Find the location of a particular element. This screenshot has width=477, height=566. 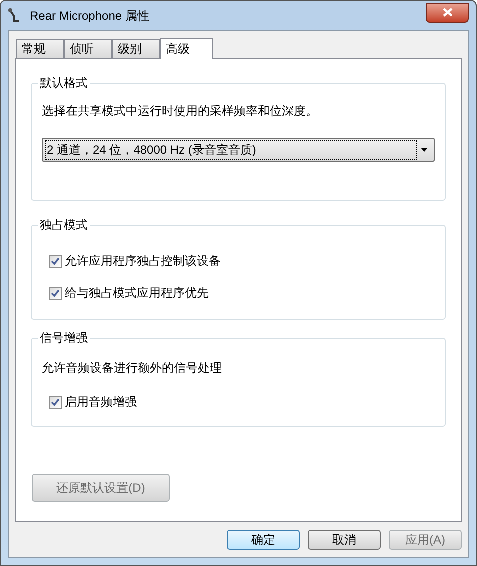

close-button is located at coordinates (447, 12).